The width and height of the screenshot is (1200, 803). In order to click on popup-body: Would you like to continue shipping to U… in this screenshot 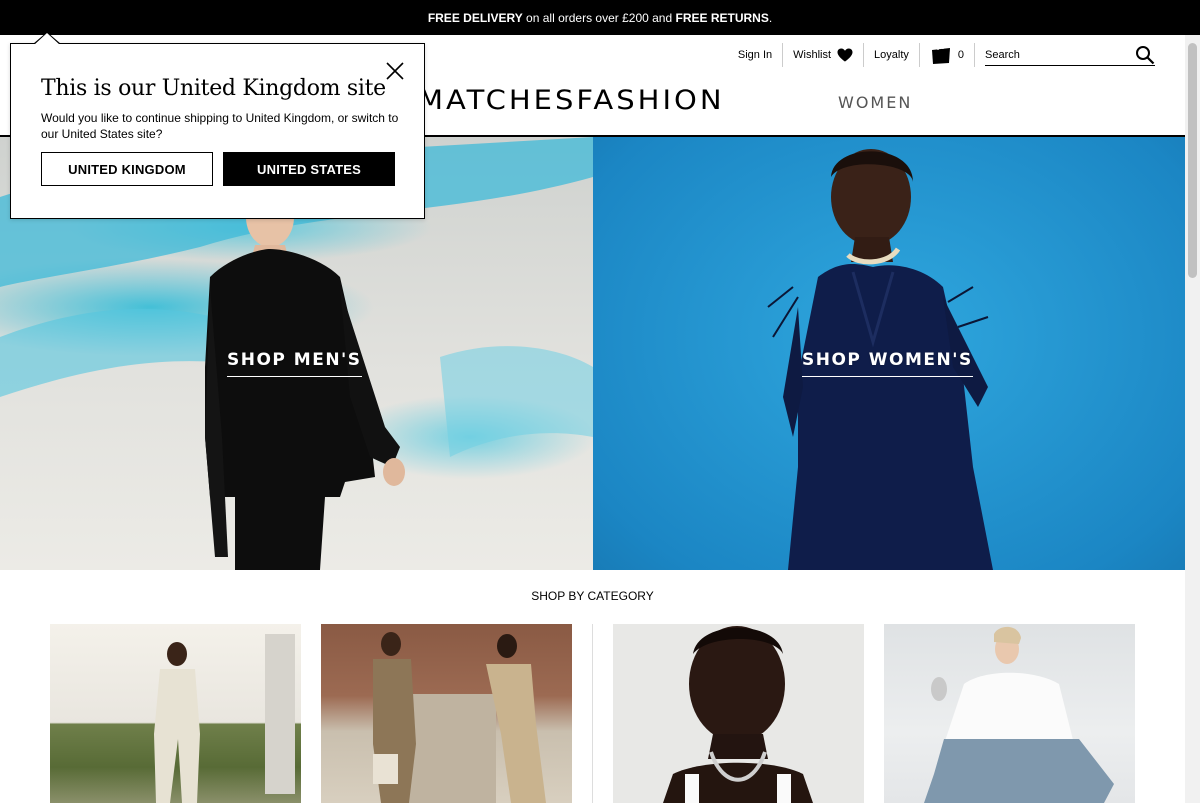, I will do `click(220, 126)`.